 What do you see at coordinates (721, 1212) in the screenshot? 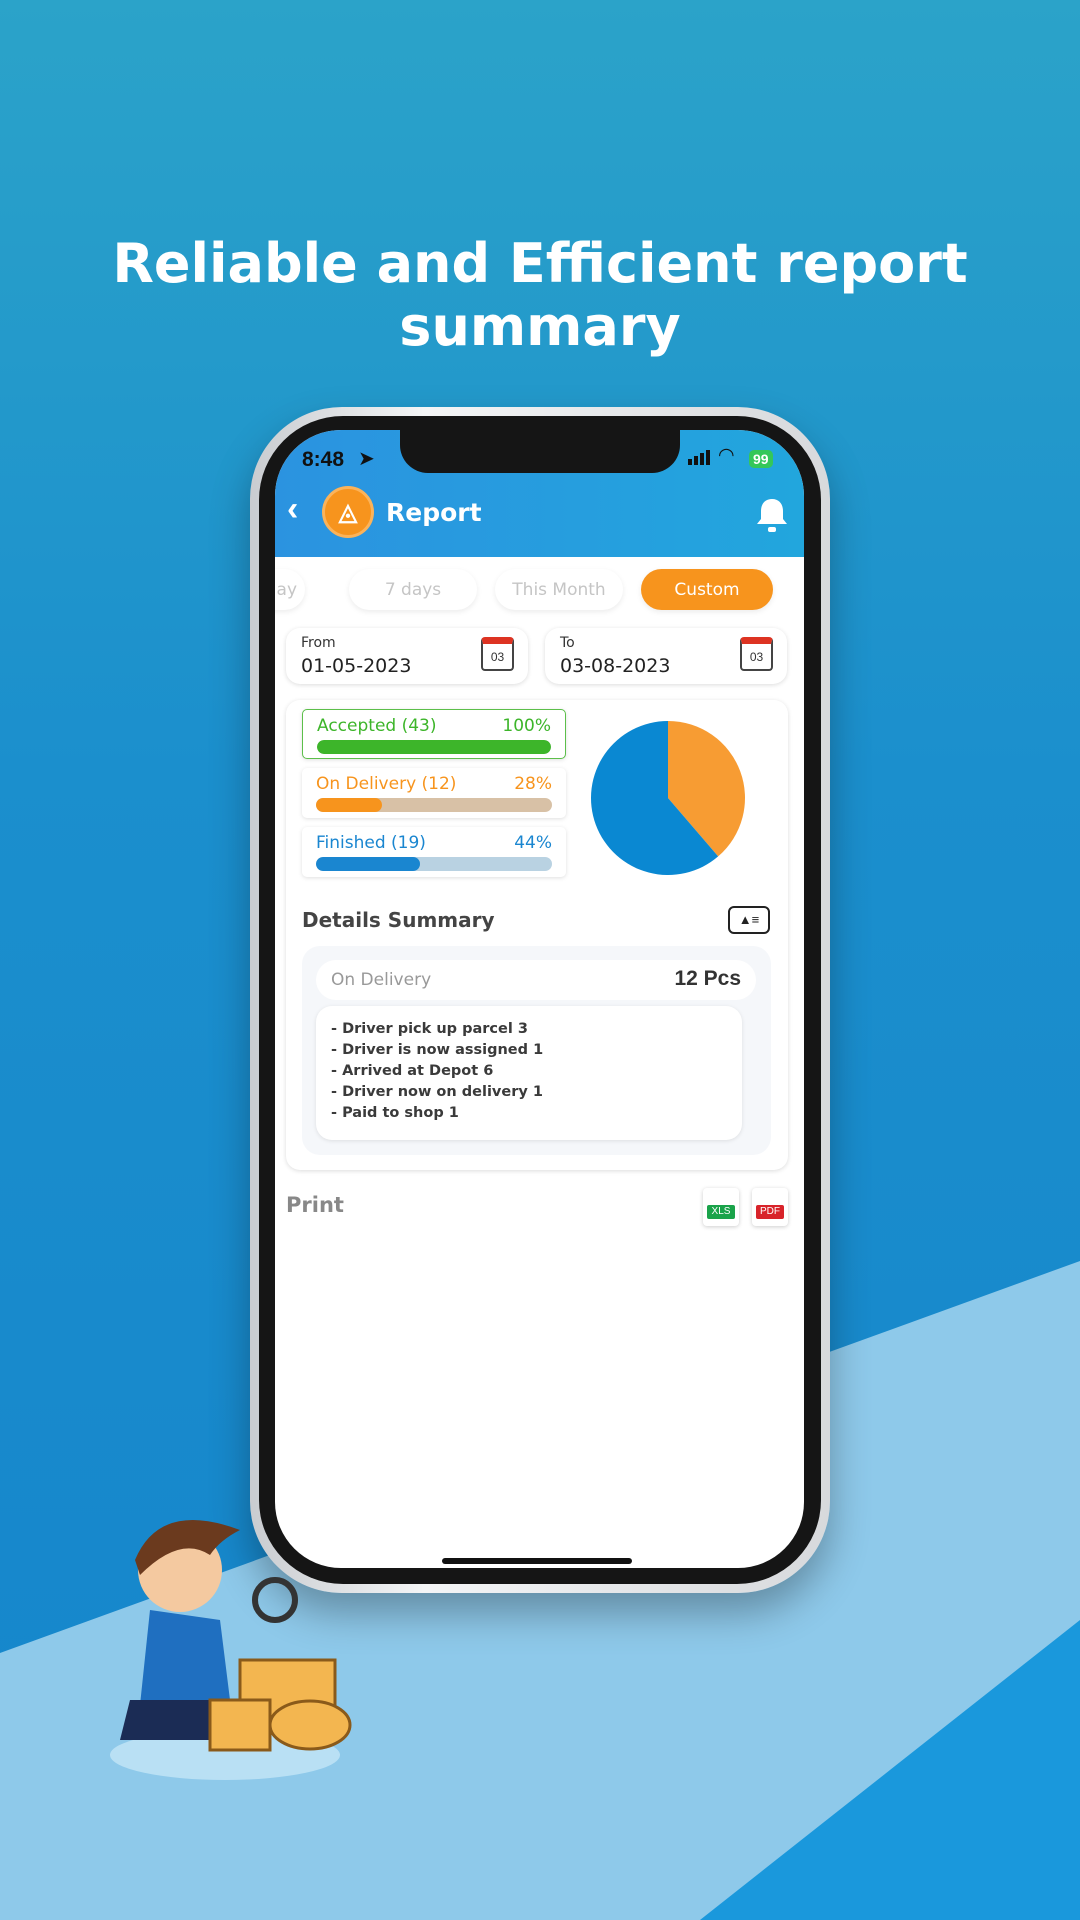
I see `xls-icon: XLS` at bounding box center [721, 1212].